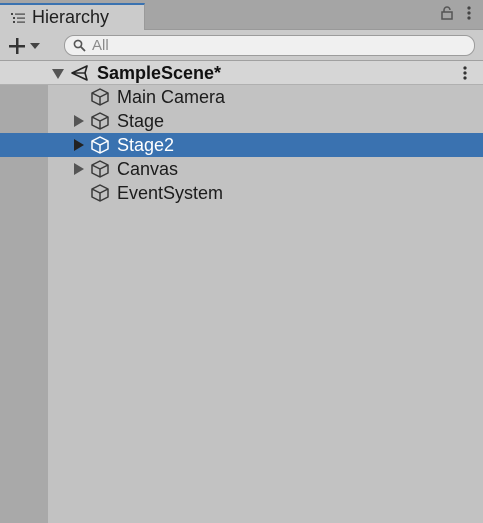 The image size is (483, 523). I want to click on hierarchy-item: EventSystem, so click(241, 193).